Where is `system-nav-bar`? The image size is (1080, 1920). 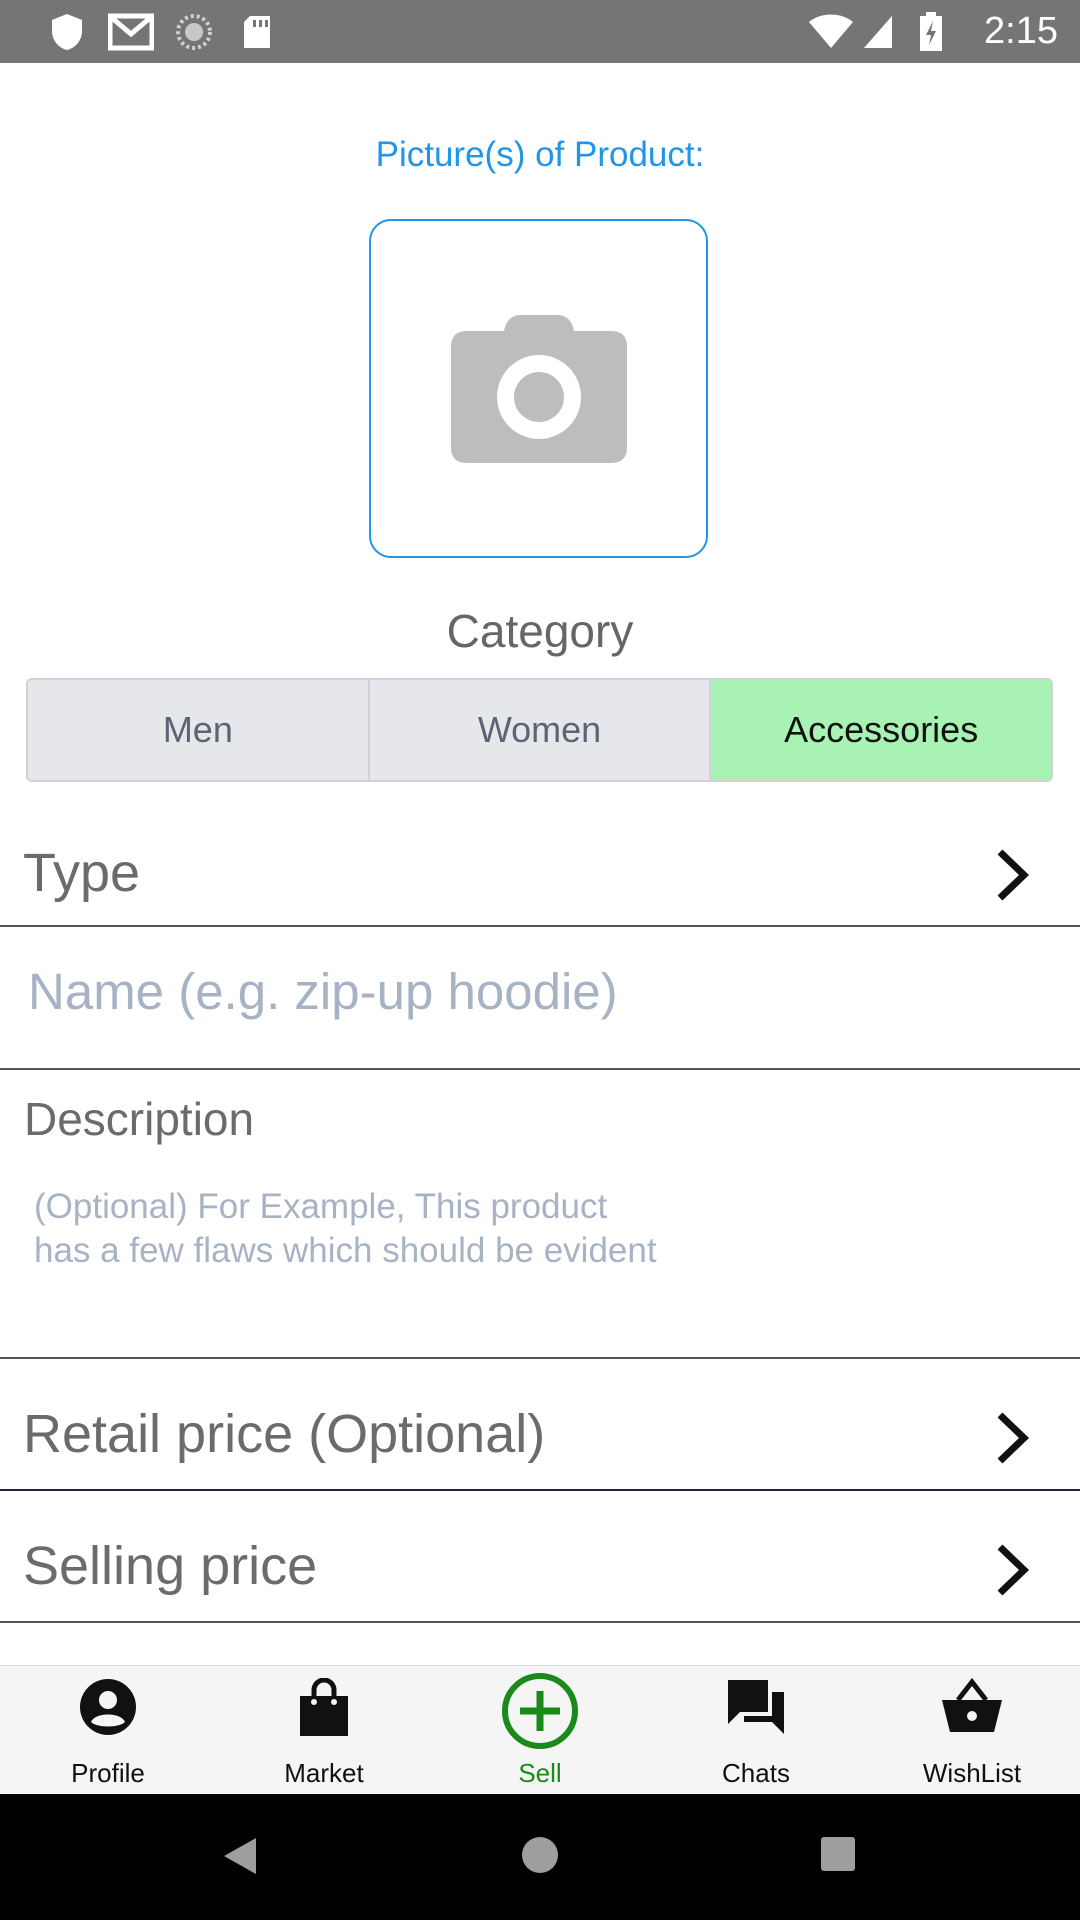
system-nav-bar is located at coordinates (540, 1857).